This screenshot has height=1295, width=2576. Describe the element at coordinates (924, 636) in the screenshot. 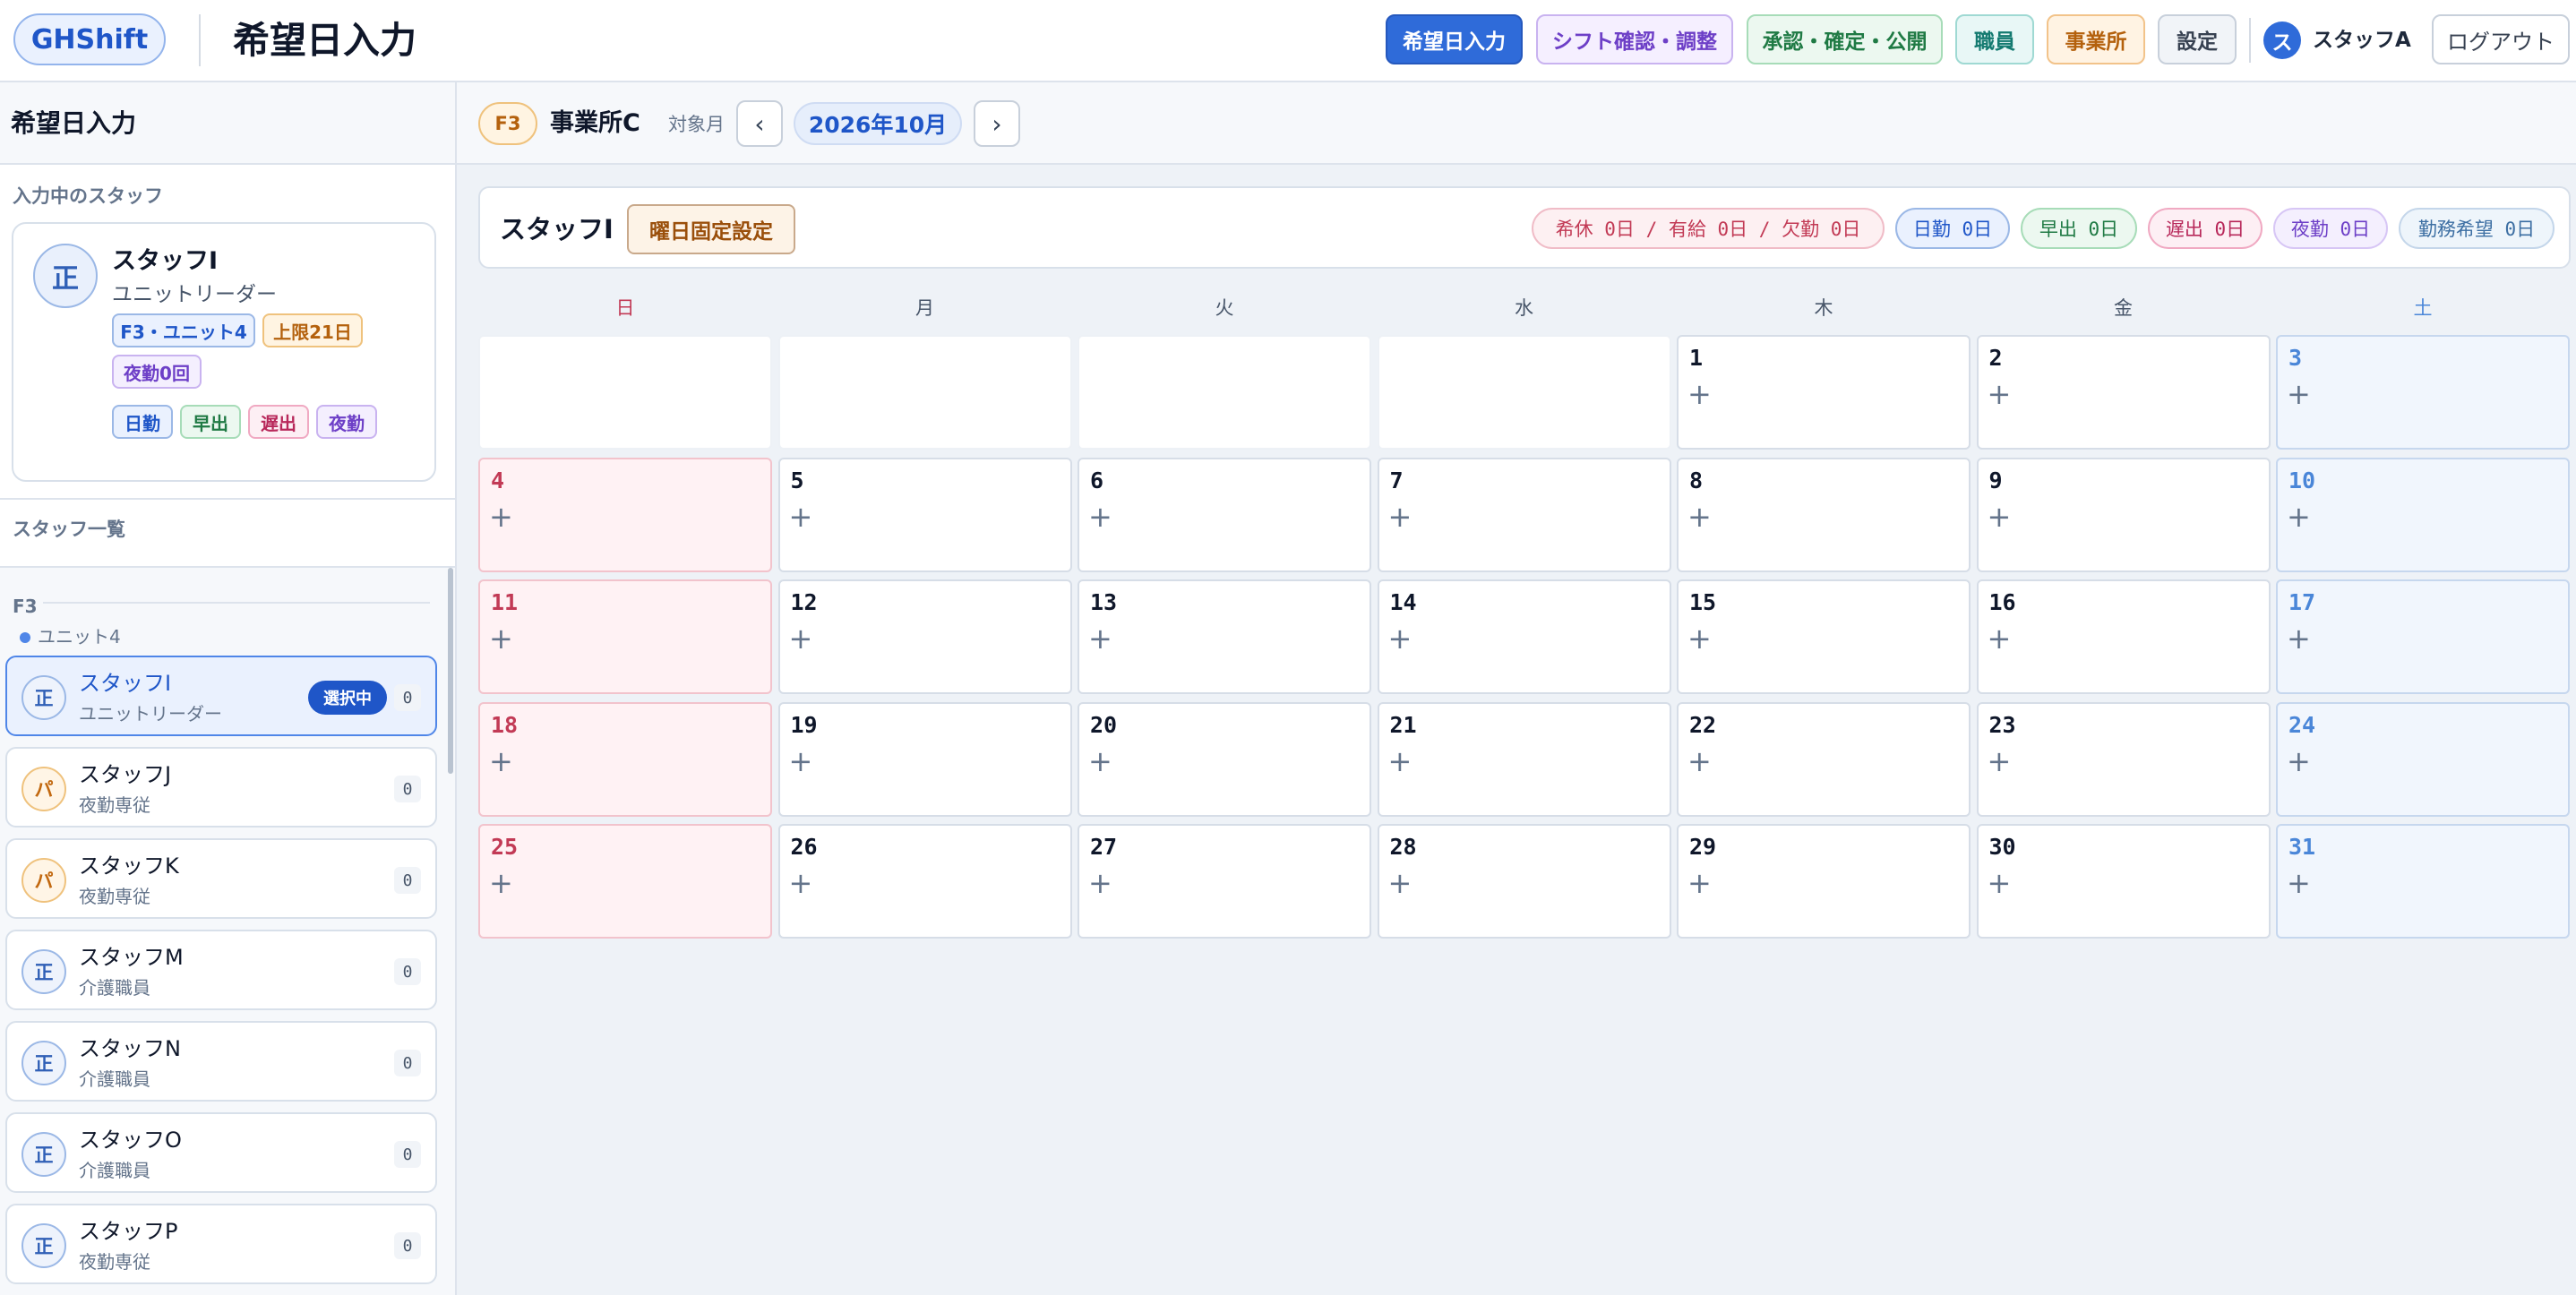

I see `calendar-day-cell: 12 +` at that location.